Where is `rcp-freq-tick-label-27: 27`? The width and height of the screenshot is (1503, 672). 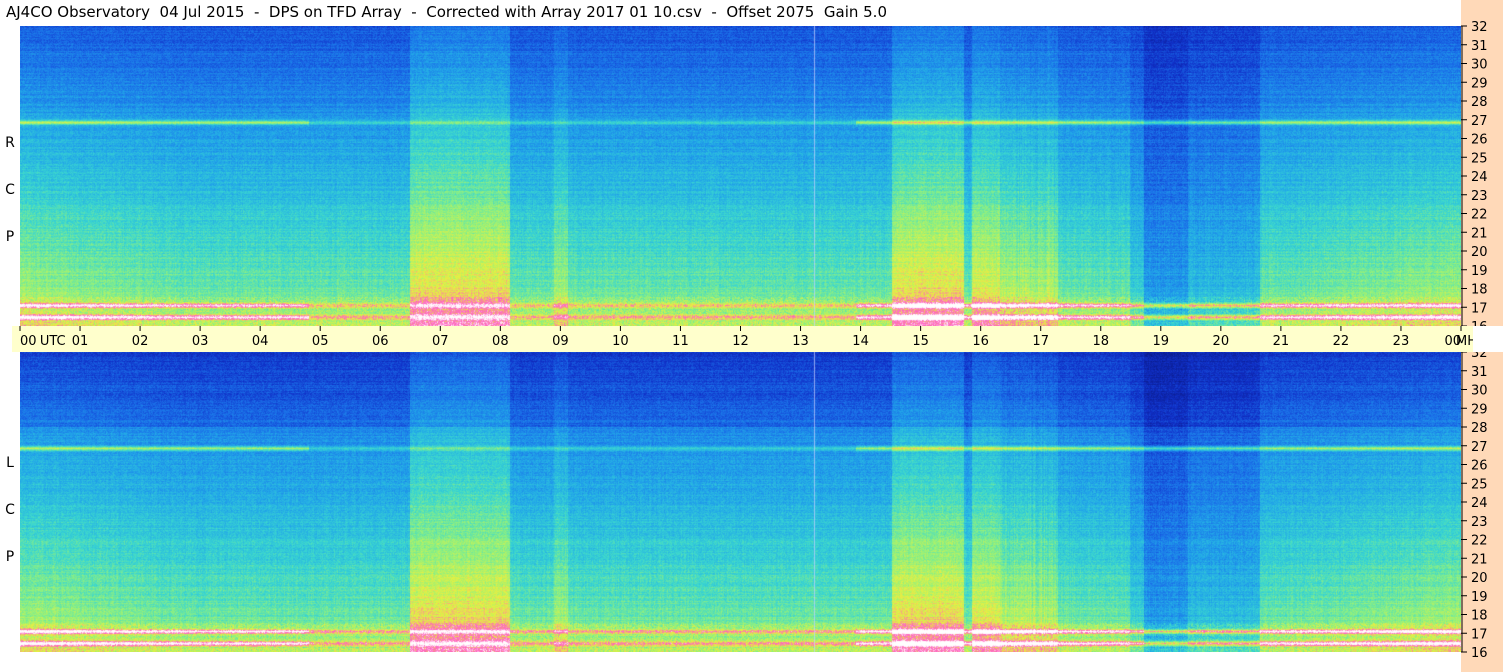
rcp-freq-tick-label-27: 27 is located at coordinates (1479, 121).